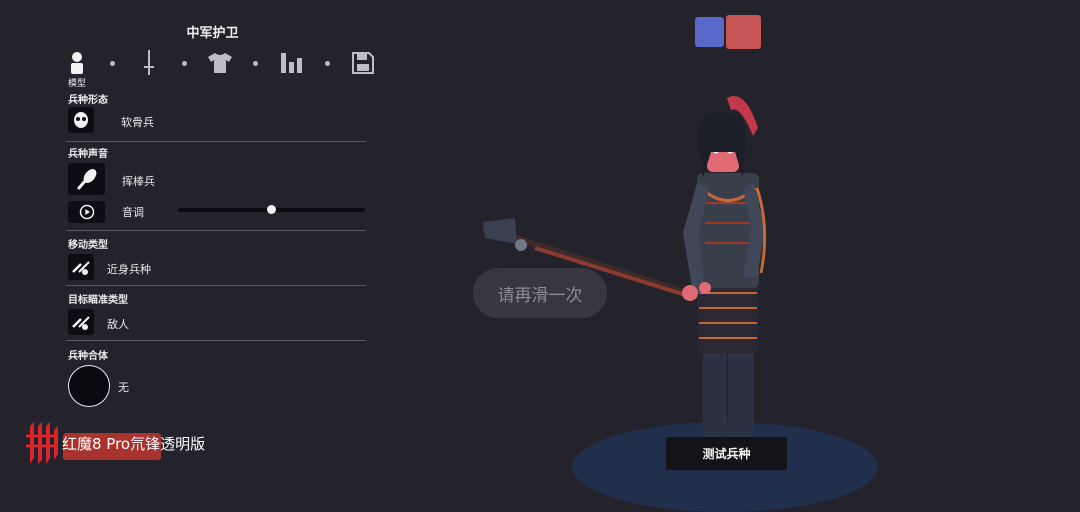  What do you see at coordinates (540, 293) in the screenshot?
I see `swipe-again-toast: 请再滑一次` at bounding box center [540, 293].